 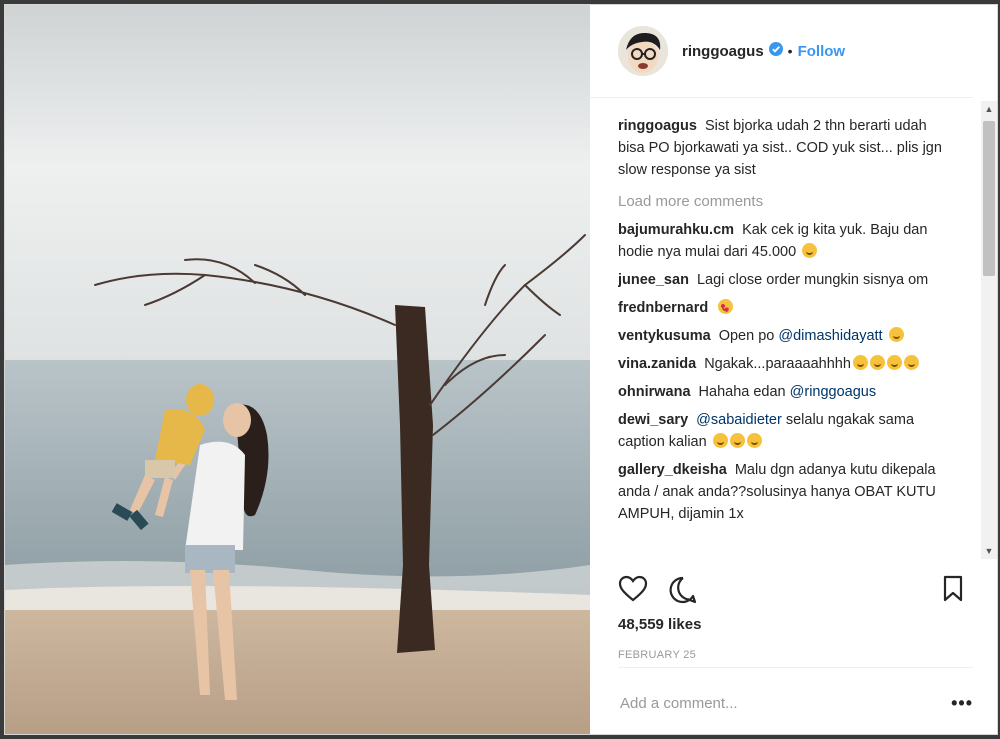 I want to click on comment-icon, so click(x=683, y=592).